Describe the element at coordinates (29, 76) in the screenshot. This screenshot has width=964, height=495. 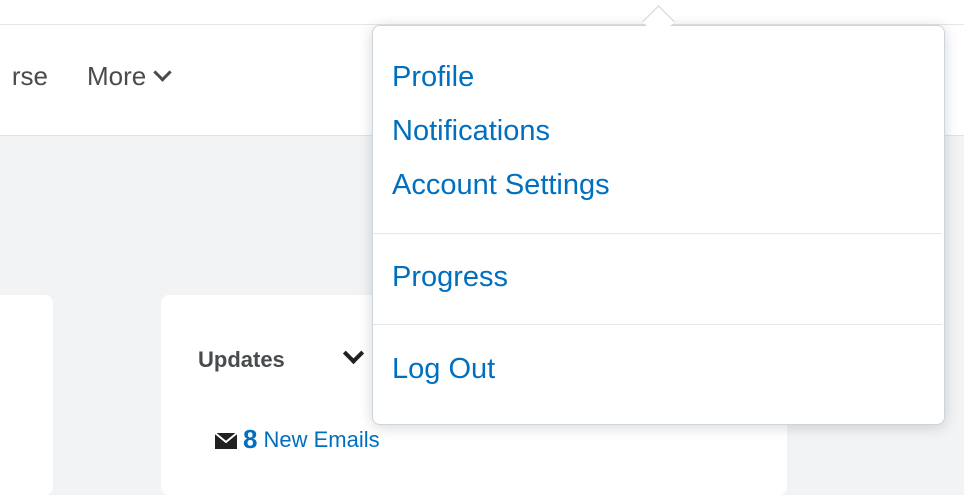
I see `nav-item-course-label: rse` at that location.